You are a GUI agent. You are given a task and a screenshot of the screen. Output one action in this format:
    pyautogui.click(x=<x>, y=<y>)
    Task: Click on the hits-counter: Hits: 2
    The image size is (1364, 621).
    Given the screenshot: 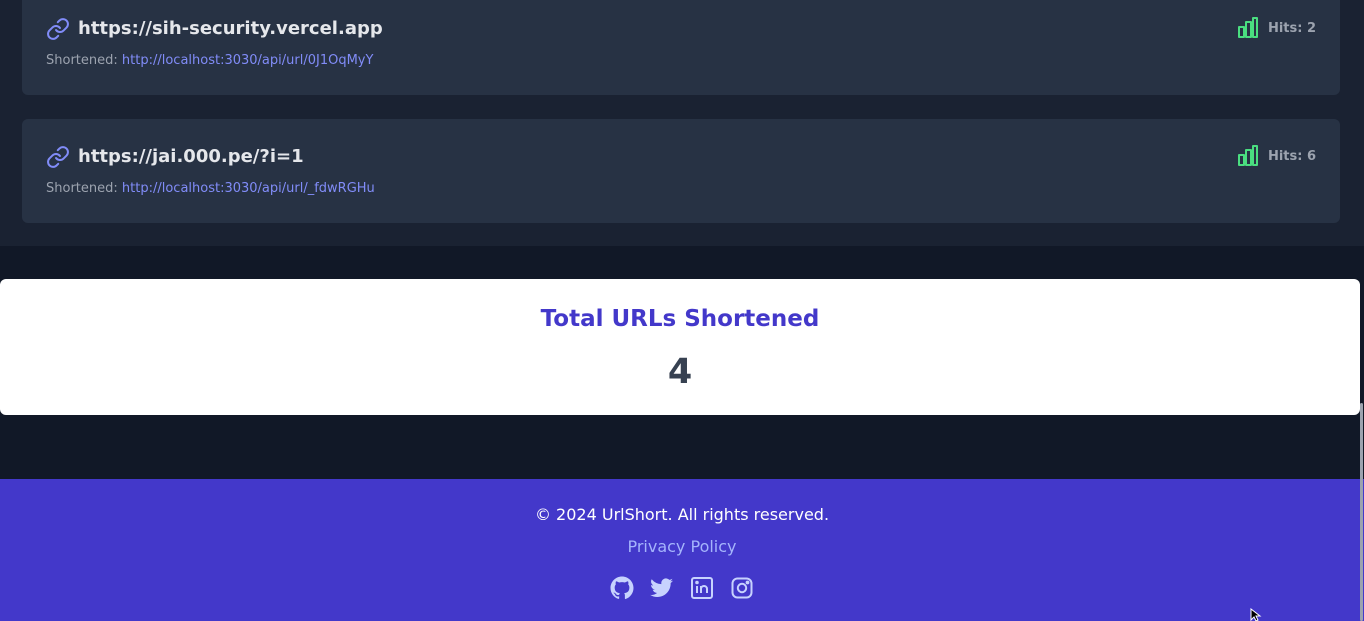 What is the action you would take?
    pyautogui.click(x=1276, y=28)
    